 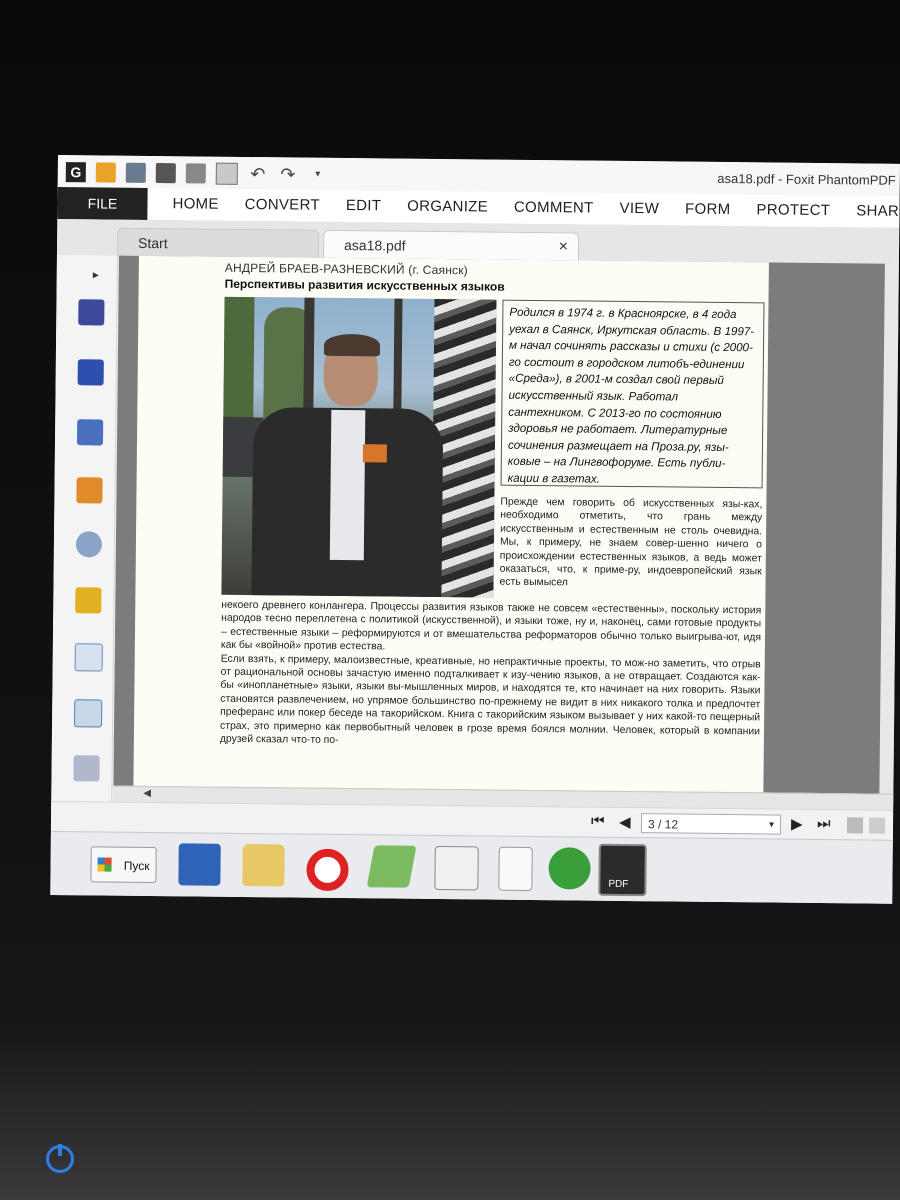 What do you see at coordinates (88, 600) in the screenshot?
I see `security-lock-icon` at bounding box center [88, 600].